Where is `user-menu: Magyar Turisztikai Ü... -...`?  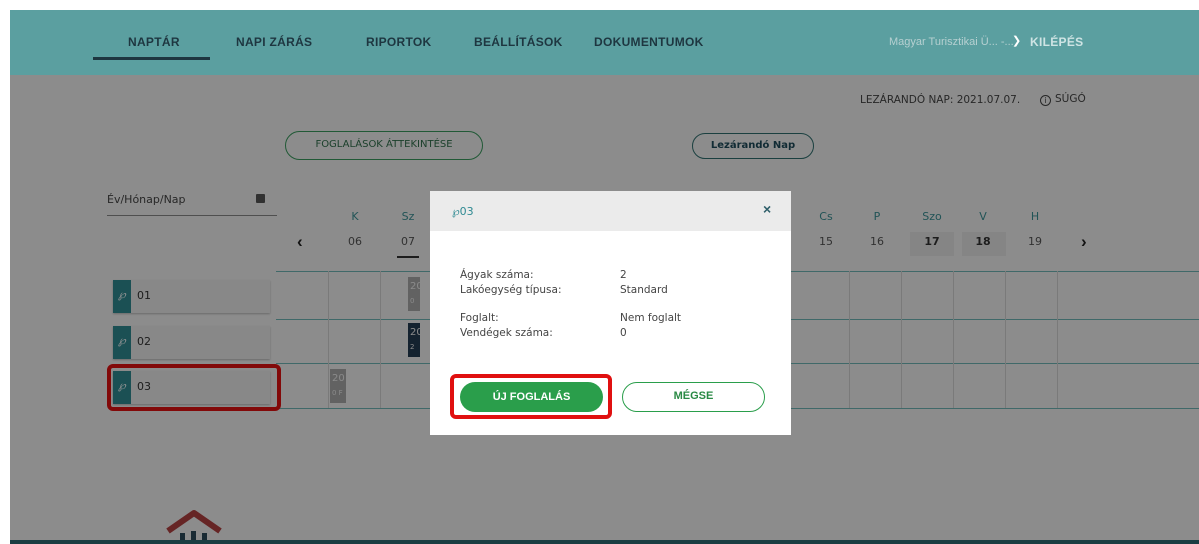
user-menu: Magyar Turisztikai Ü... -... is located at coordinates (951, 42).